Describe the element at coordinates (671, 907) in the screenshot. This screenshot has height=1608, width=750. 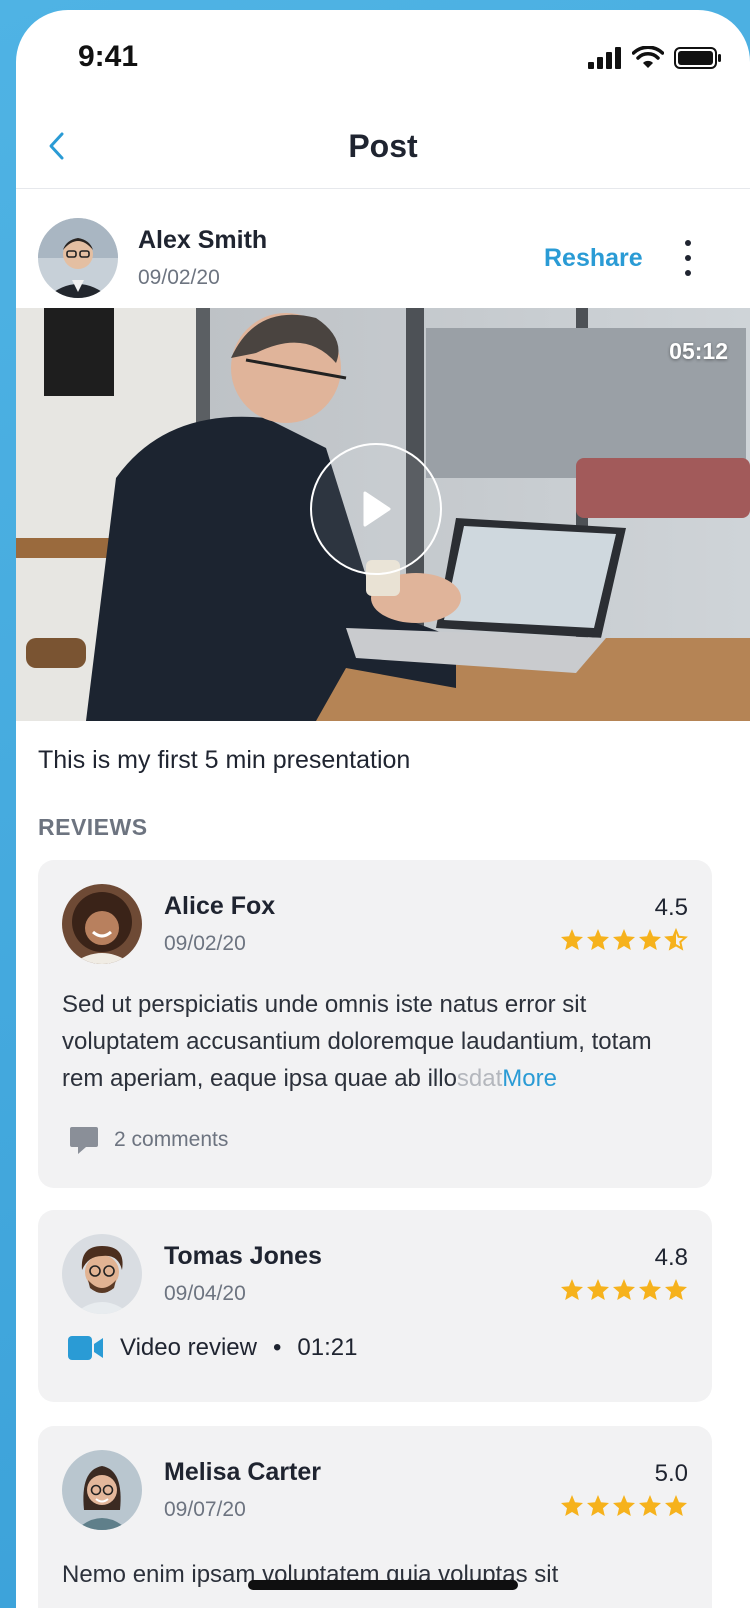
I see `review-score: 4.5` at that location.